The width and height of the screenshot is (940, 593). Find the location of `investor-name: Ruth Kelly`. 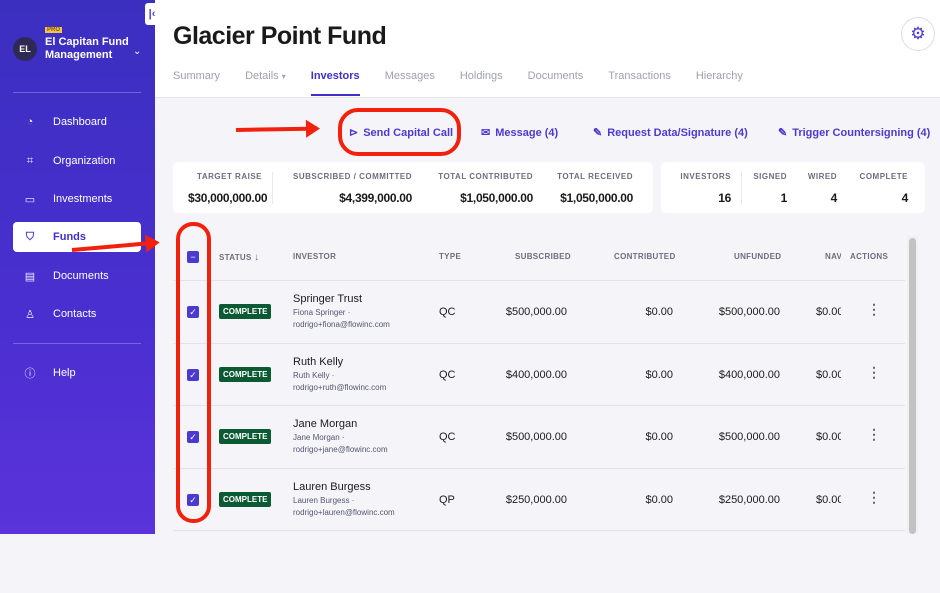

investor-name: Ruth Kelly is located at coordinates (318, 361).